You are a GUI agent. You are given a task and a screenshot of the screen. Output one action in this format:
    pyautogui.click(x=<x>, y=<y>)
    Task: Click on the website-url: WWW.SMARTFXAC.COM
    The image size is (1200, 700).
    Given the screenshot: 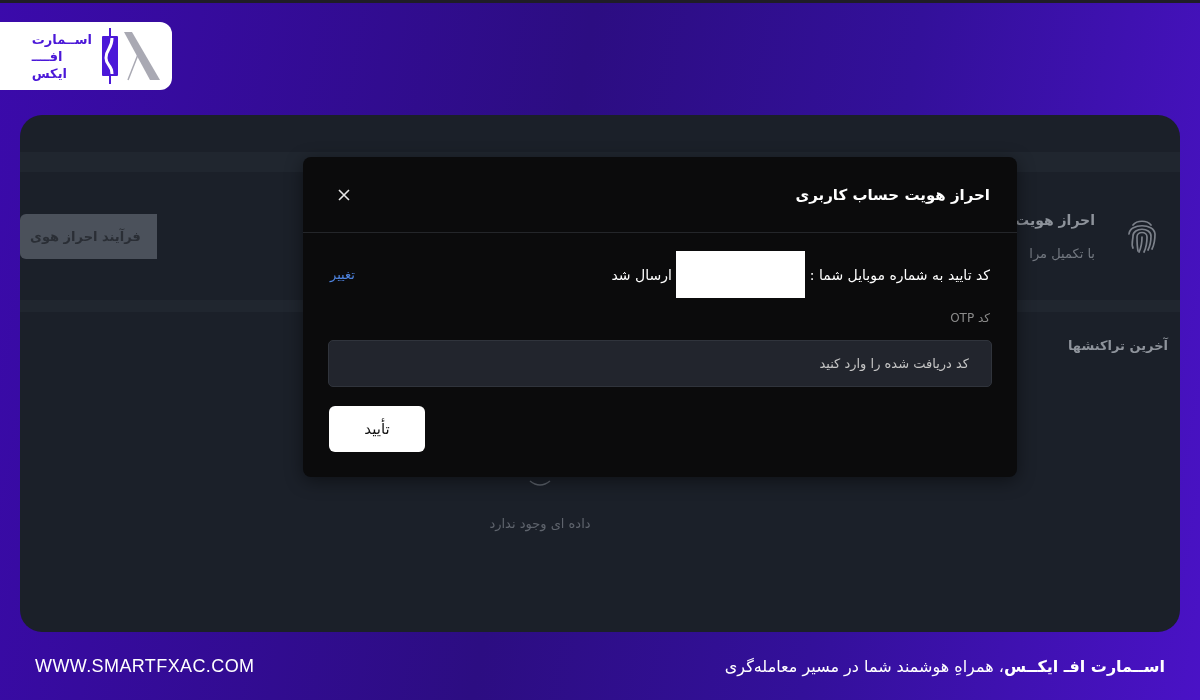 What is the action you would take?
    pyautogui.click(x=145, y=666)
    